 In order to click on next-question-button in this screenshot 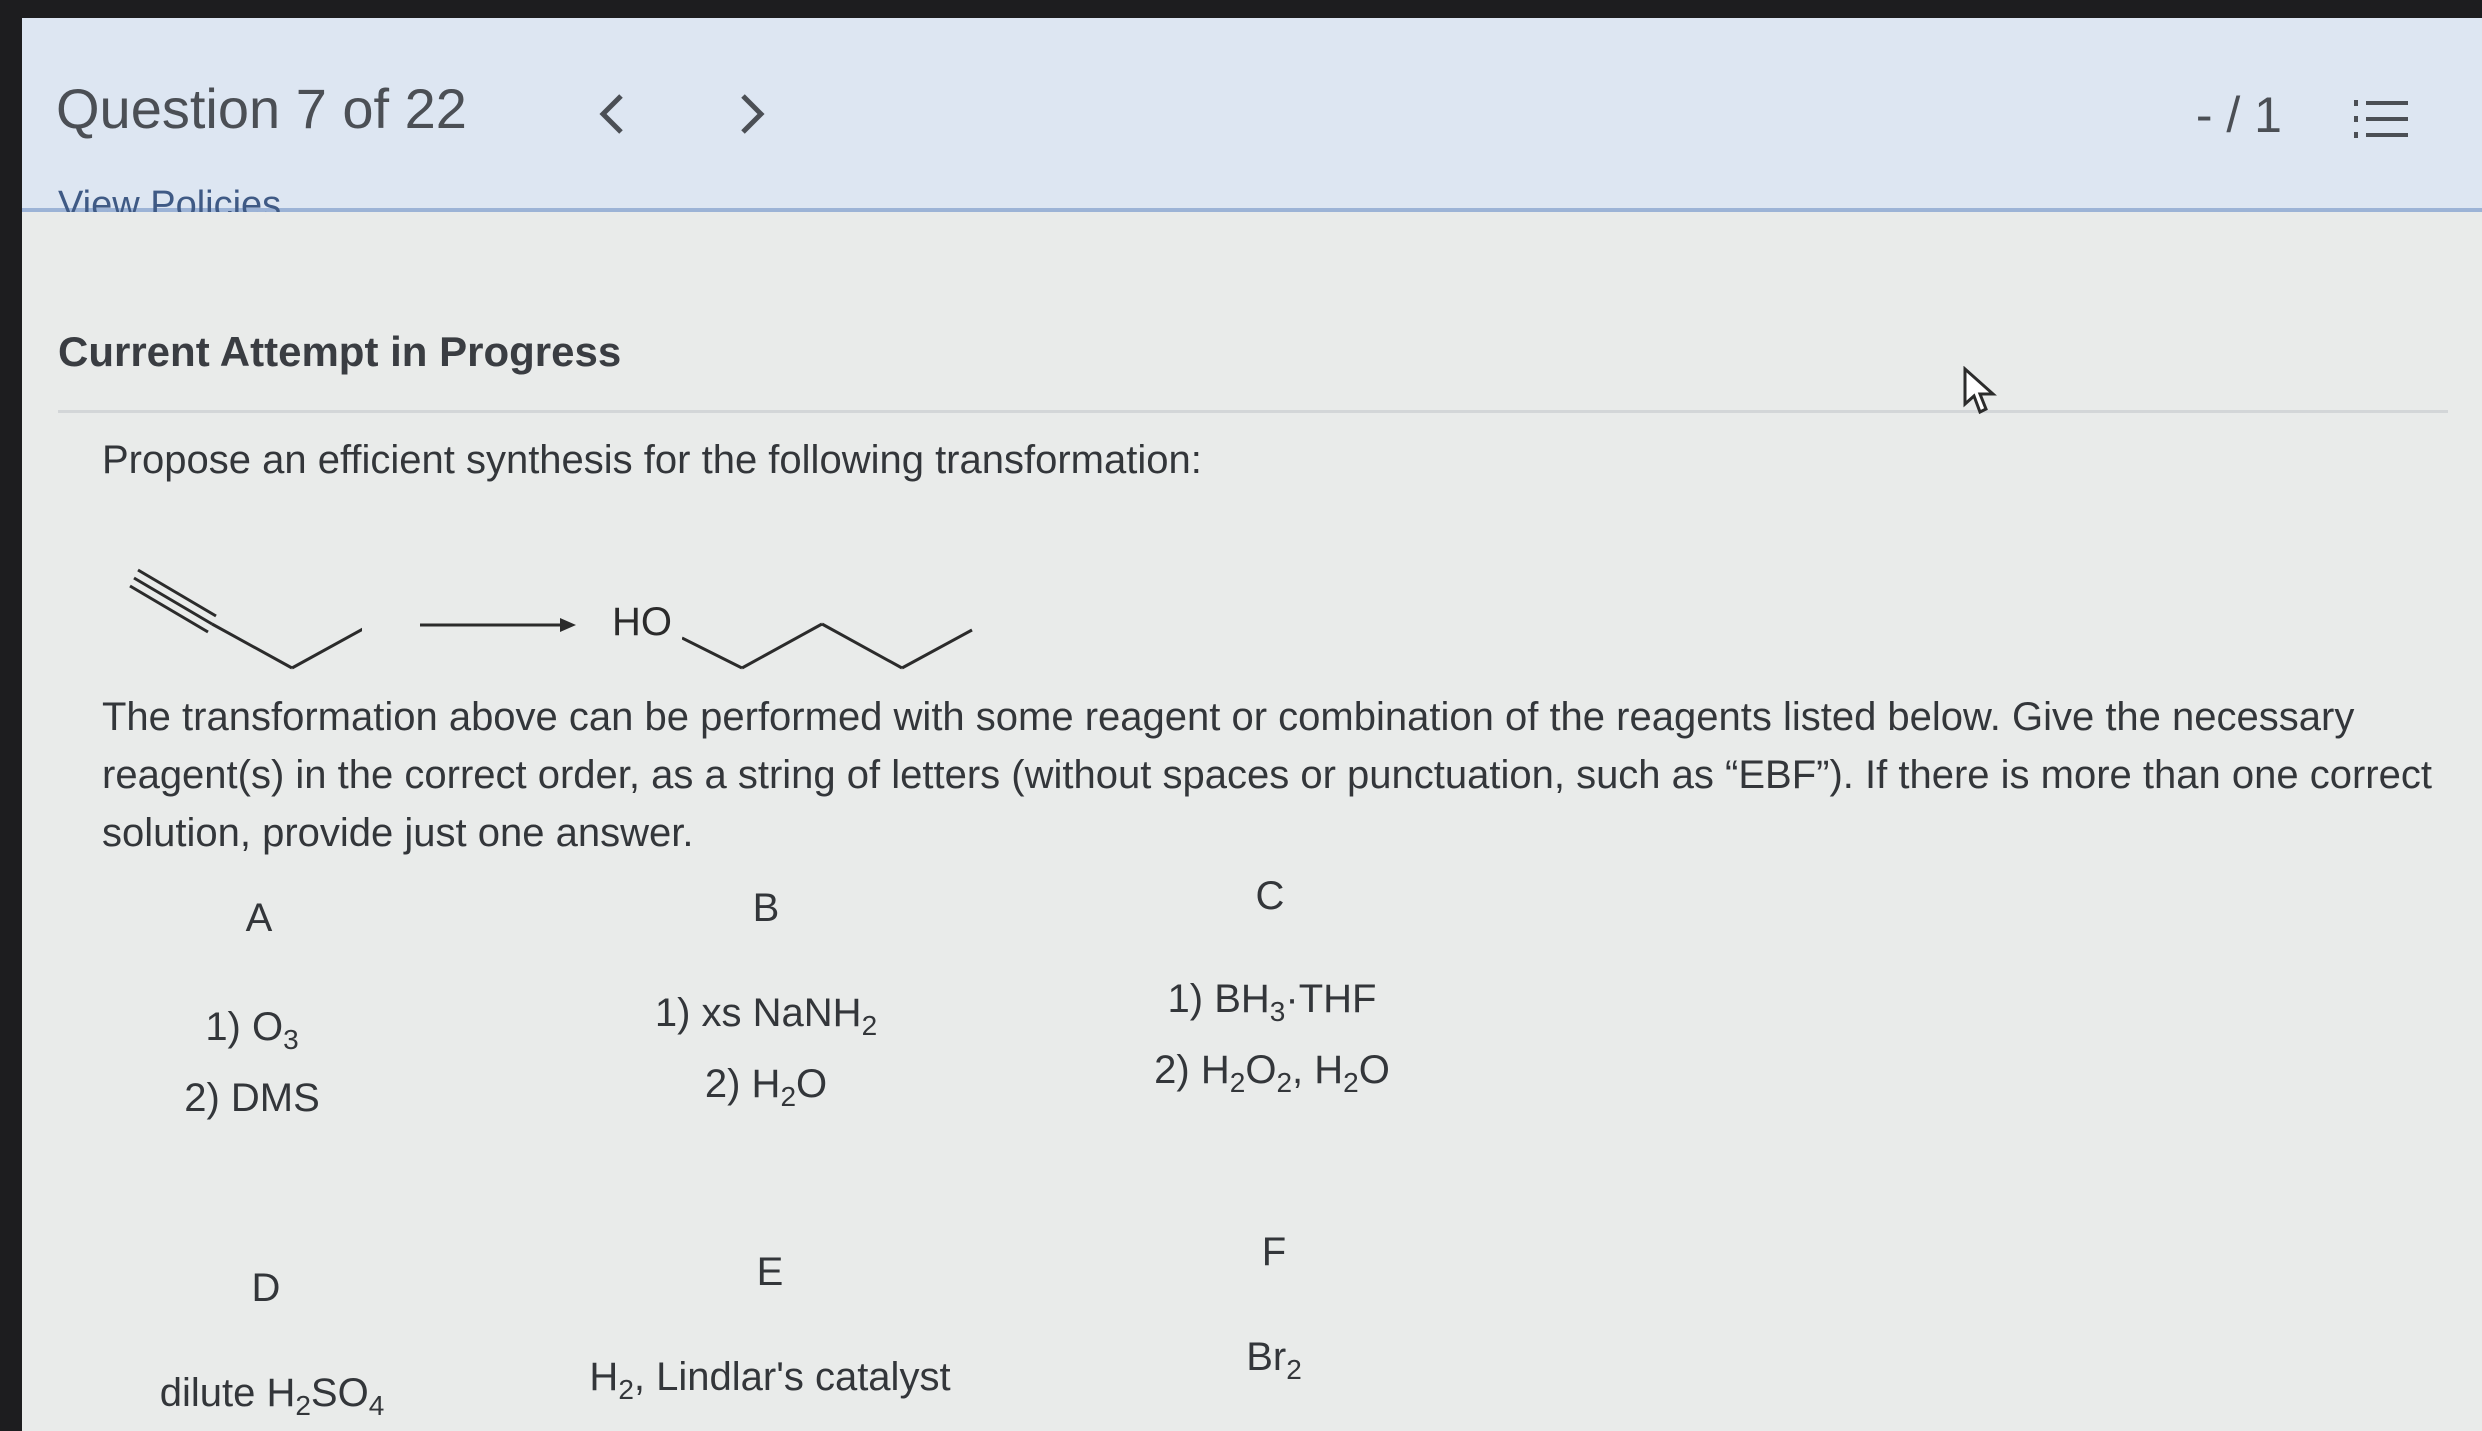, I will do `click(752, 114)`.